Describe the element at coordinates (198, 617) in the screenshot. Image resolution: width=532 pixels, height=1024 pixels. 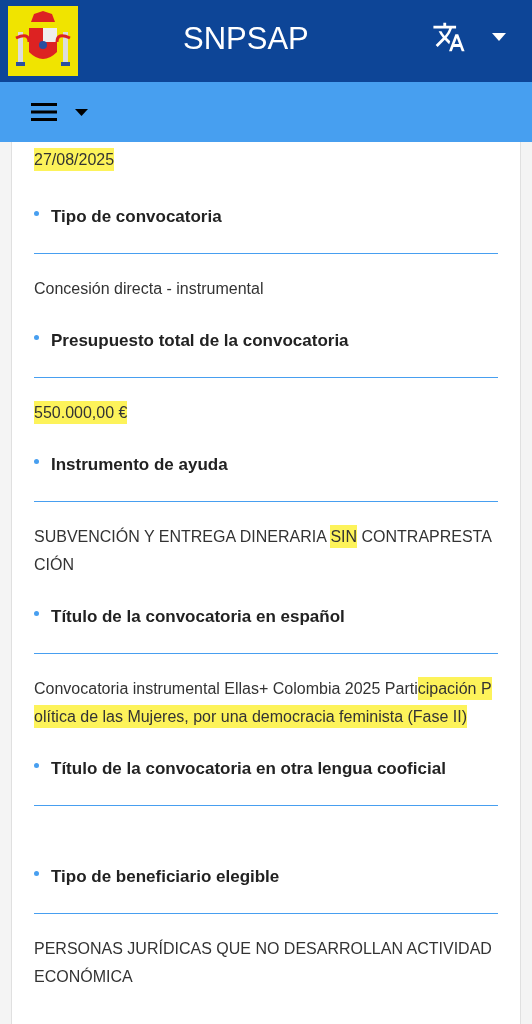
I see `field-label: Título de la convocatoria en español` at that location.